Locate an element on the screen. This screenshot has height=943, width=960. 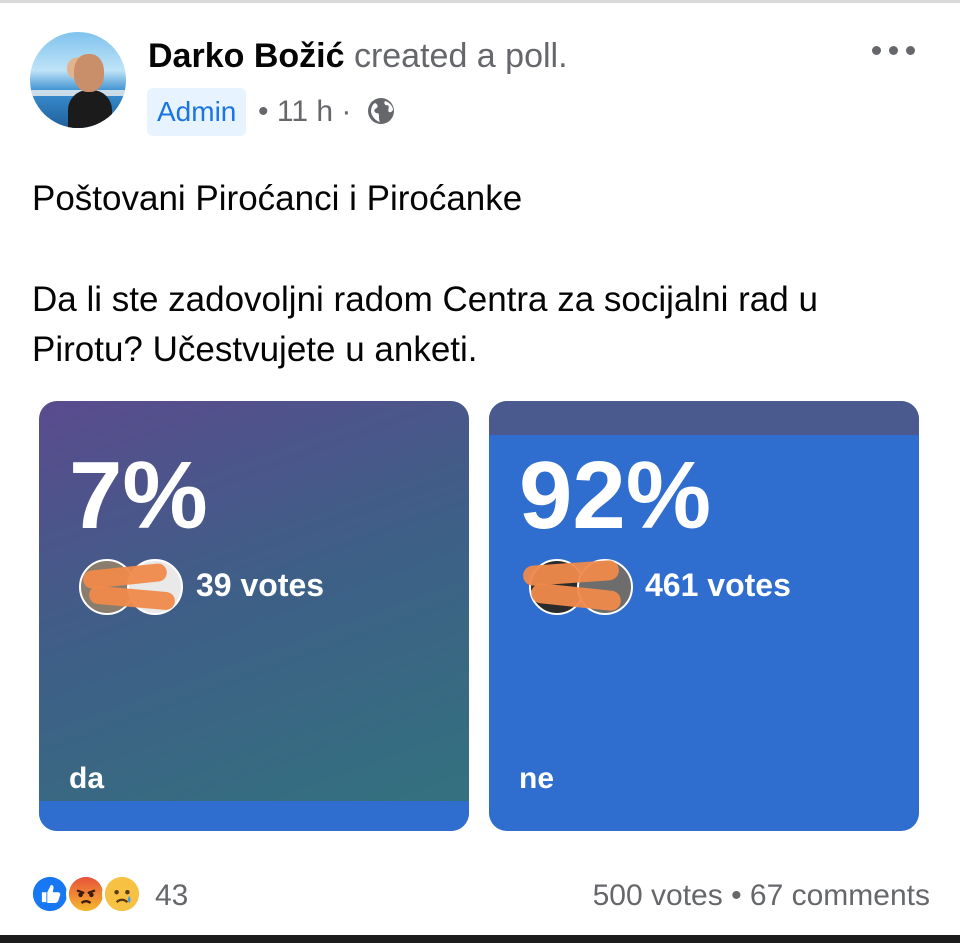
author-avatar is located at coordinates (78, 80).